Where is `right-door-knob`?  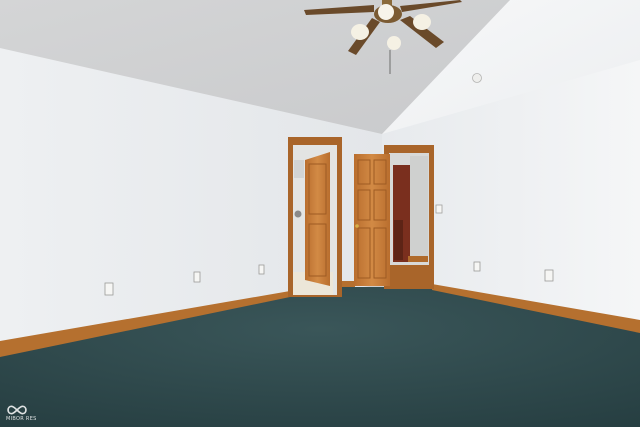
right-door-knob is located at coordinates (357, 226).